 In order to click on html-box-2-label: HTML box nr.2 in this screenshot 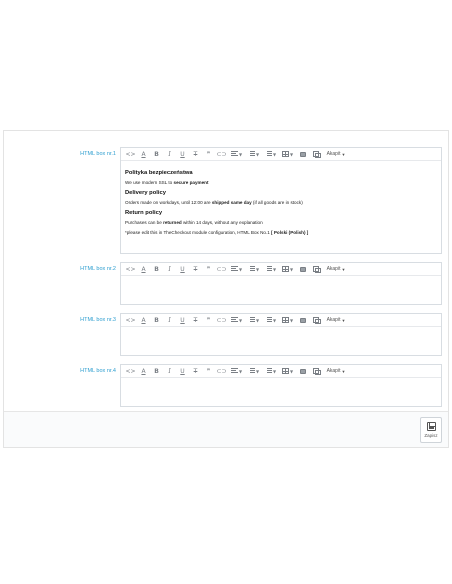, I will do `click(98, 269)`.